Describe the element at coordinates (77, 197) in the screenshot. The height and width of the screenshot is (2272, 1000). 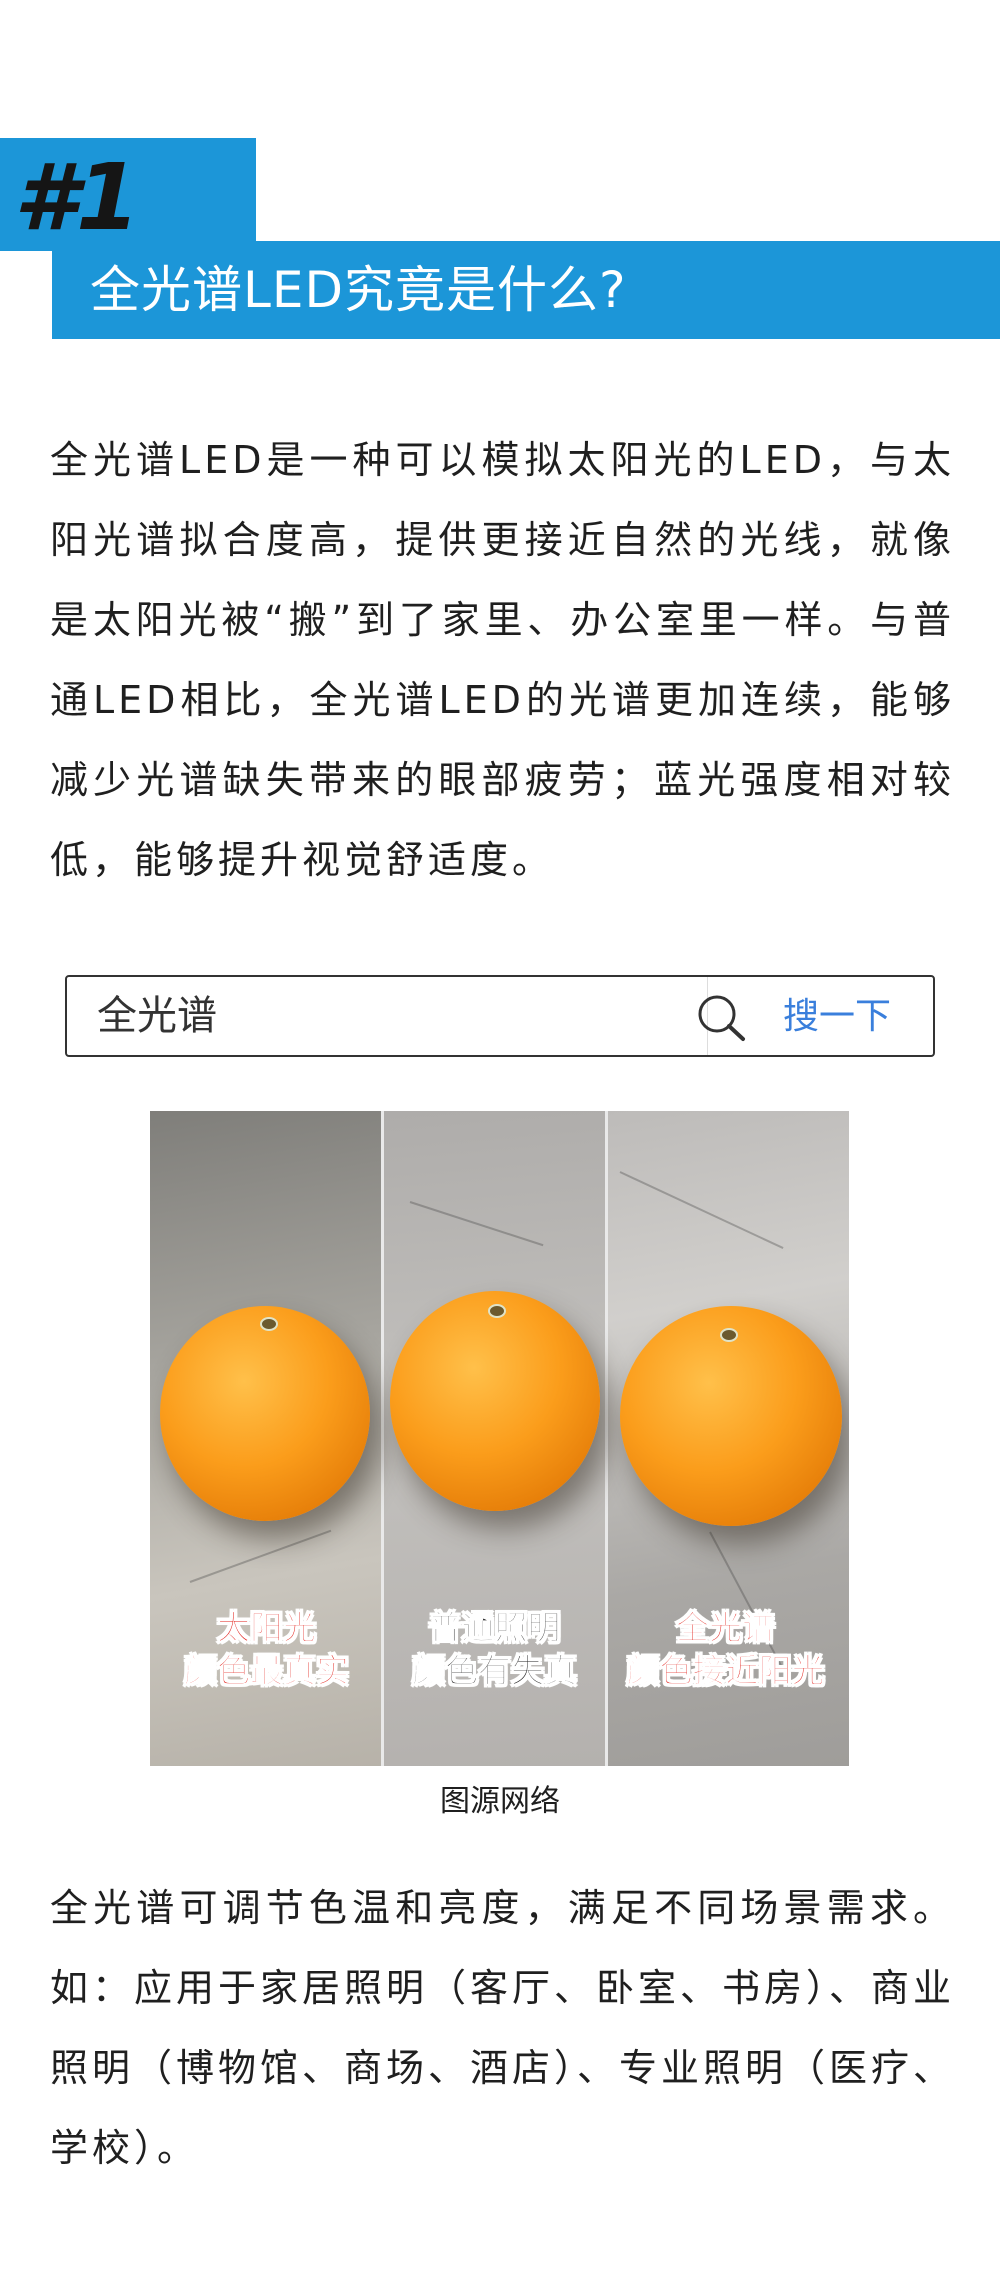
I see `section-number: #1` at that location.